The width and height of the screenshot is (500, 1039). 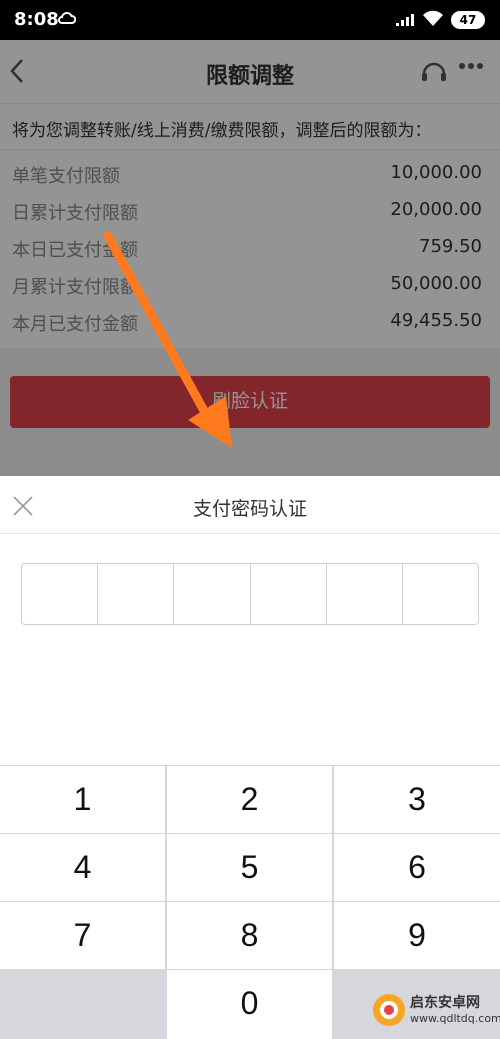 What do you see at coordinates (249, 867) in the screenshot?
I see `key-5: 5` at bounding box center [249, 867].